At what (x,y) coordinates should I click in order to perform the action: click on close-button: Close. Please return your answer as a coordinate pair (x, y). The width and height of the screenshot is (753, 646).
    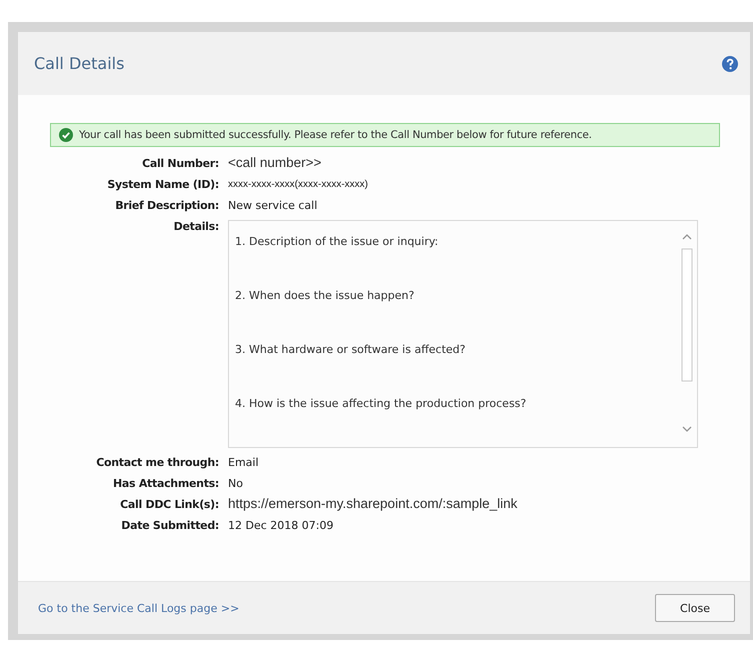
    Looking at the image, I should click on (695, 608).